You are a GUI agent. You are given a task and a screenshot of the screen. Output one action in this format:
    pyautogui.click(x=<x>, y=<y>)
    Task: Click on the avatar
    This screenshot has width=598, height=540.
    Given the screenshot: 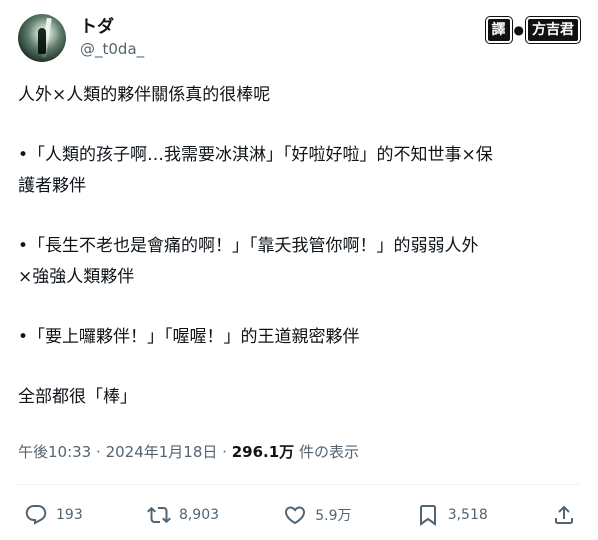 What is the action you would take?
    pyautogui.click(x=42, y=38)
    